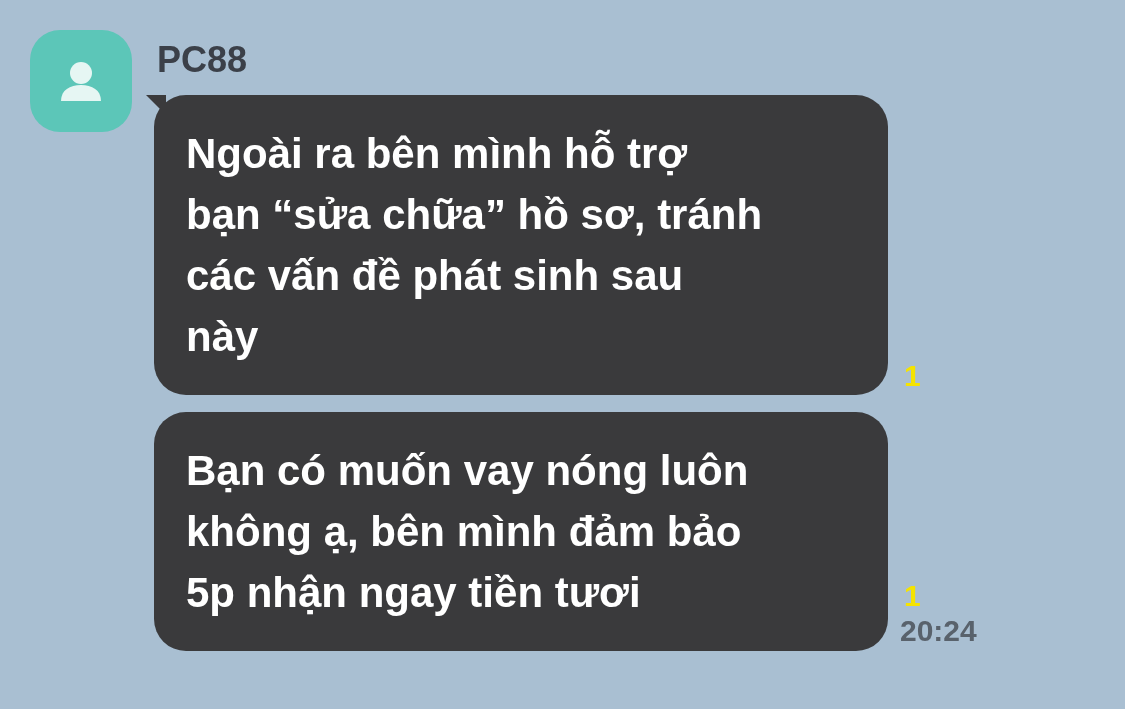 This screenshot has width=1125, height=709. What do you see at coordinates (81, 81) in the screenshot?
I see `avatar-icon` at bounding box center [81, 81].